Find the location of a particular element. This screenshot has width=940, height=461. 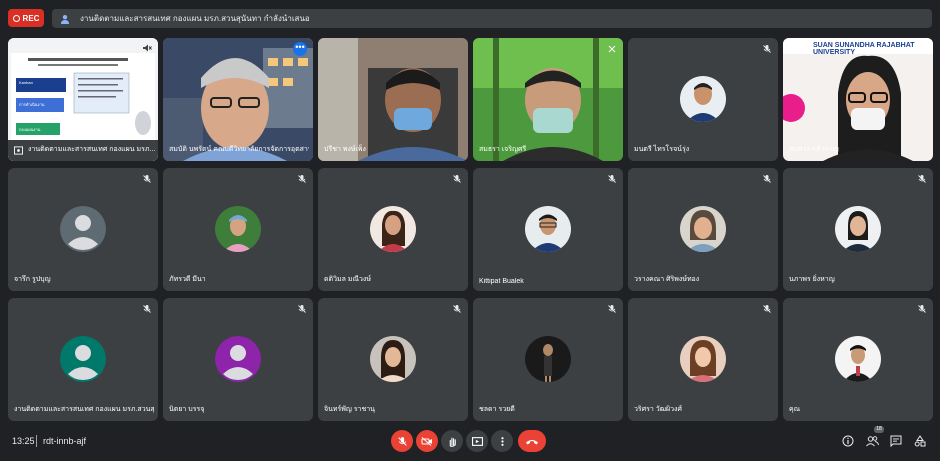

slide-text: Kanban is located at coordinates (26, 82).